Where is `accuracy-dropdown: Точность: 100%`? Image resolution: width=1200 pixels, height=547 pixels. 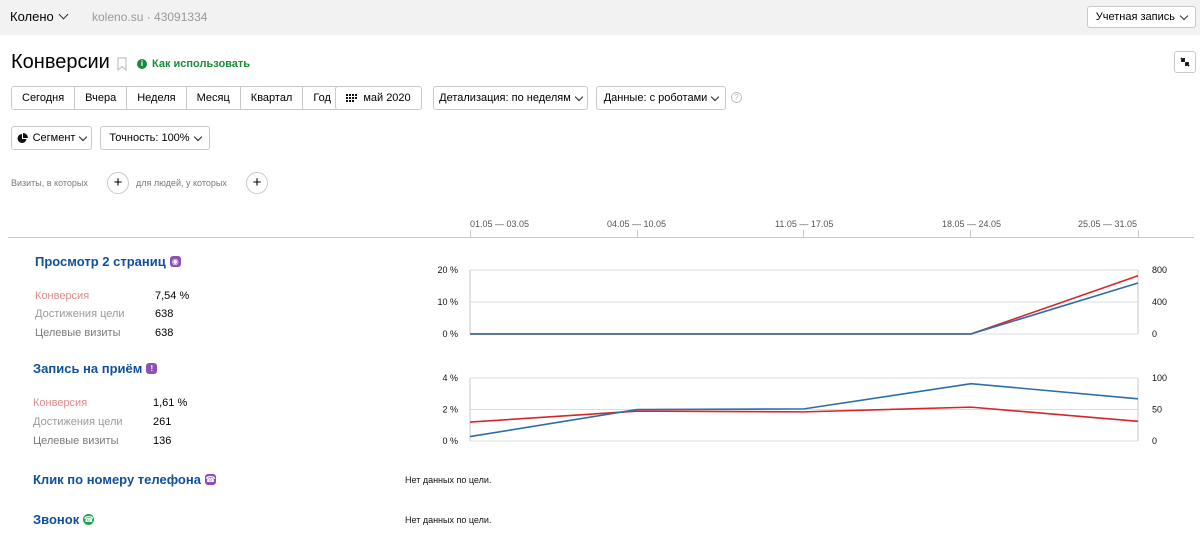
accuracy-dropdown: Точность: 100% is located at coordinates (155, 138).